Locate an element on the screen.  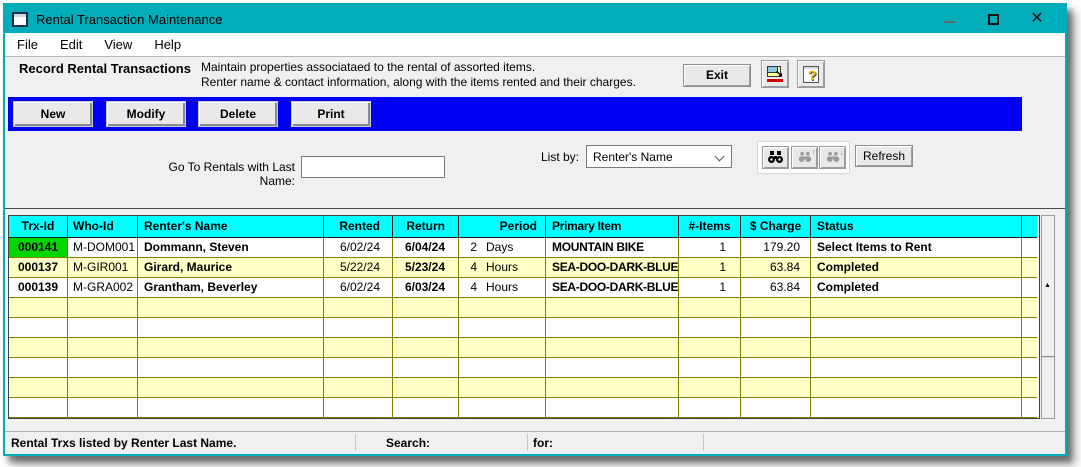
print-report-button: ➘ is located at coordinates (775, 74).